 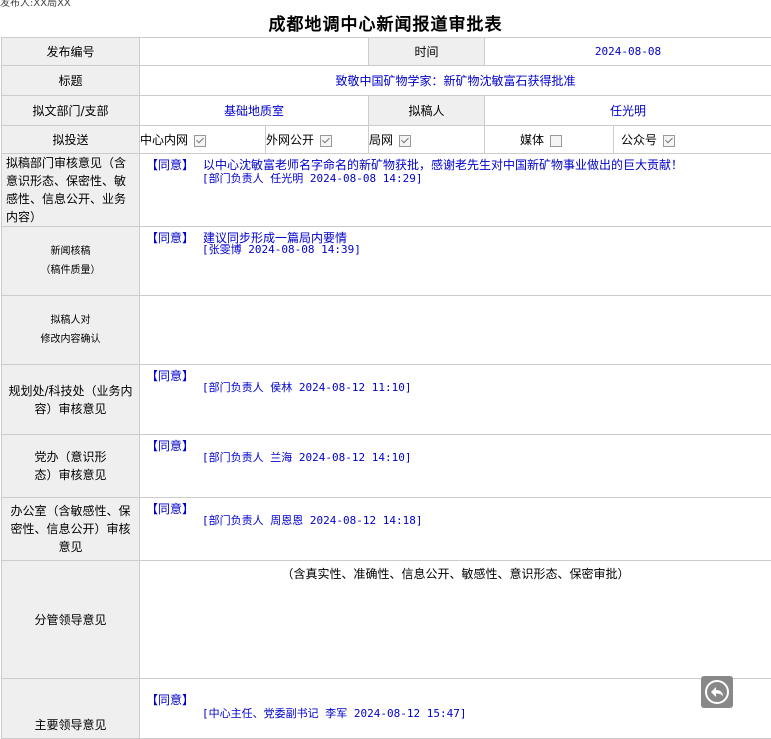 I want to click on target-wechat: 公众号, so click(x=692, y=140).